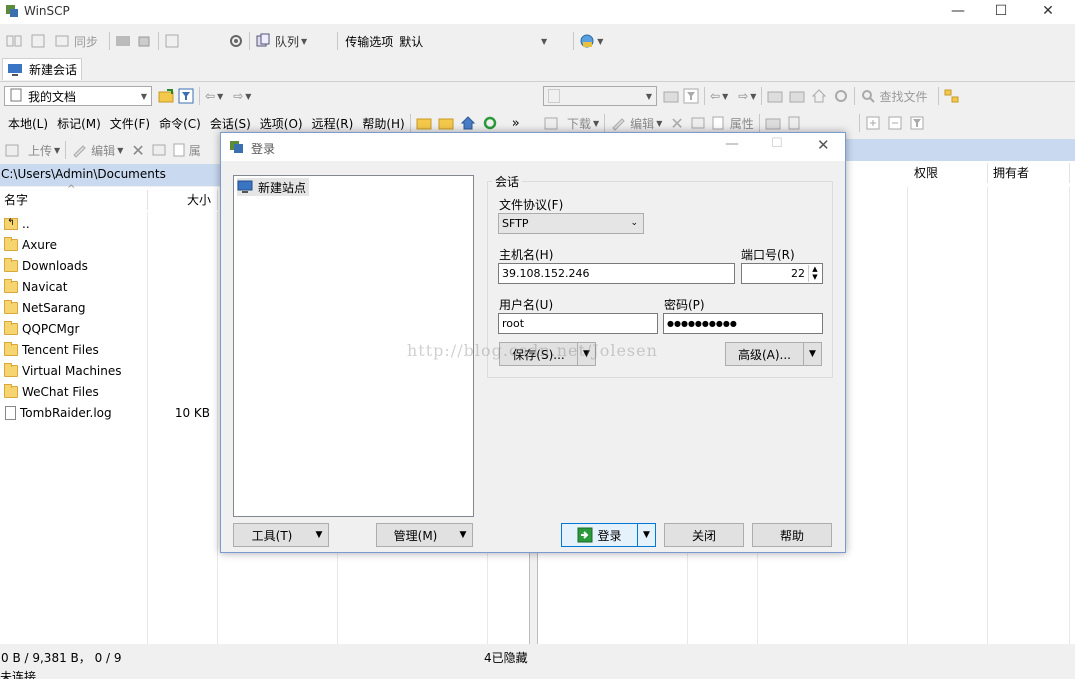 The height and width of the screenshot is (679, 1075). I want to click on site-item-new: 新建站点, so click(273, 187).